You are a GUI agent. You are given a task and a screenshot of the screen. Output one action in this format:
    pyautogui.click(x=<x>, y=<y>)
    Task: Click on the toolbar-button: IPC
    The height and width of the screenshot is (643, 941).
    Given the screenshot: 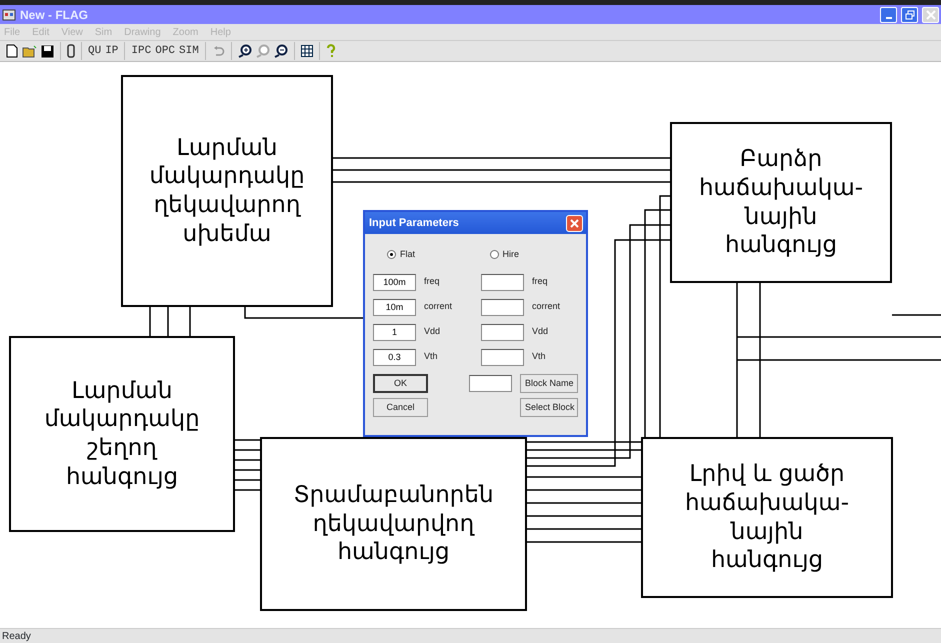 What is the action you would take?
    pyautogui.click(x=141, y=51)
    